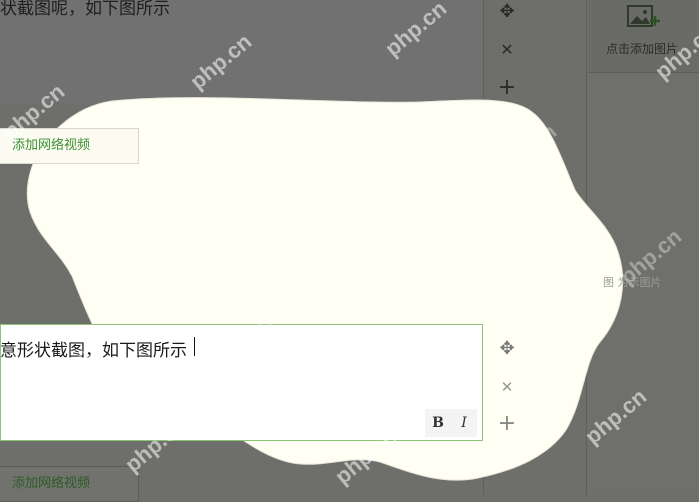 The height and width of the screenshot is (502, 699). I want to click on move-icon-active: ✥, so click(507, 348).